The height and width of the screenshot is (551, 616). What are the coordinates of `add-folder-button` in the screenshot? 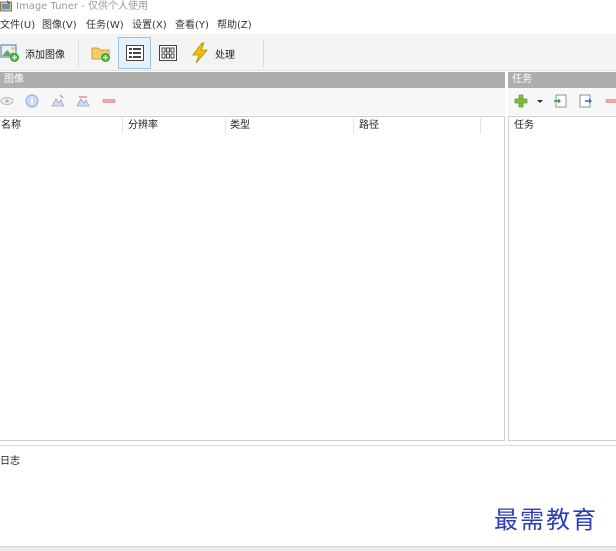 It's located at (101, 53).